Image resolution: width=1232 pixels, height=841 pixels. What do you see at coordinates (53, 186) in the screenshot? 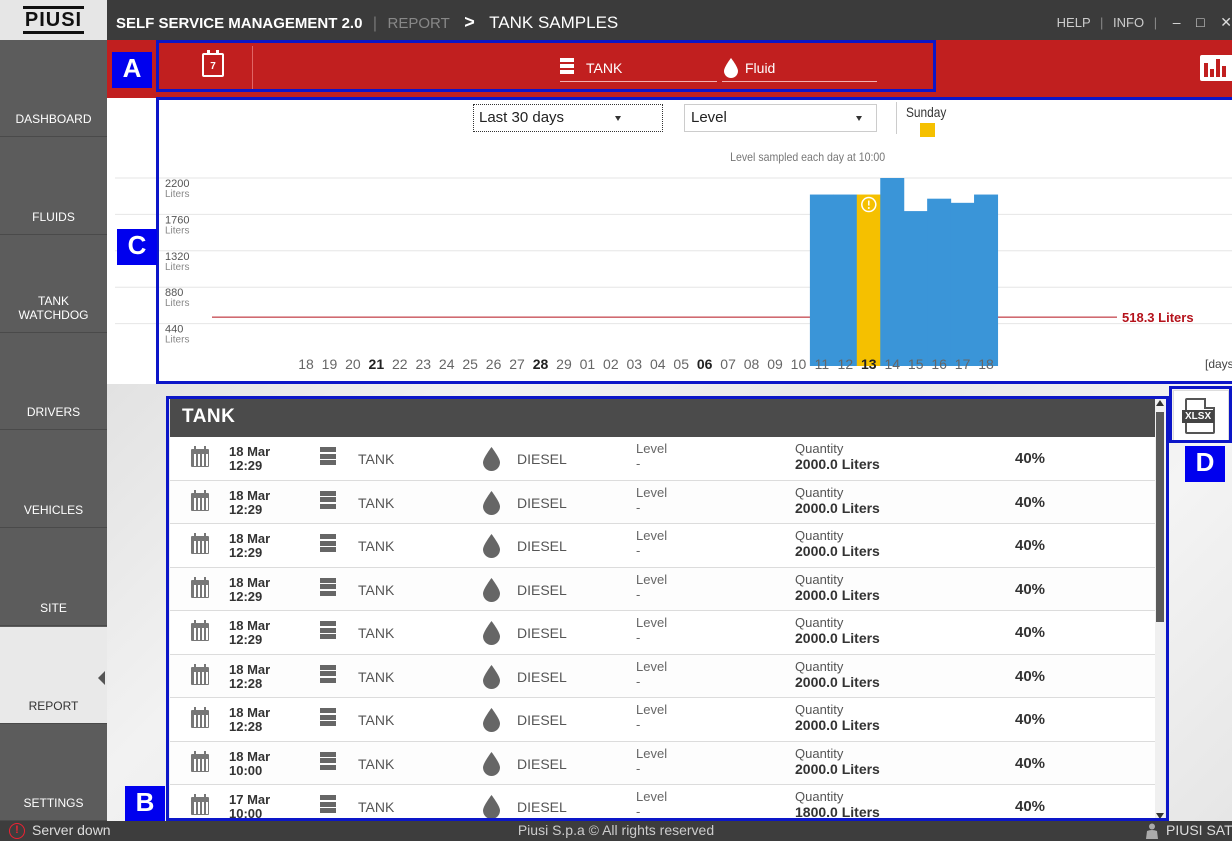
I see `sidebar-item-fluids: FLUIDS` at bounding box center [53, 186].